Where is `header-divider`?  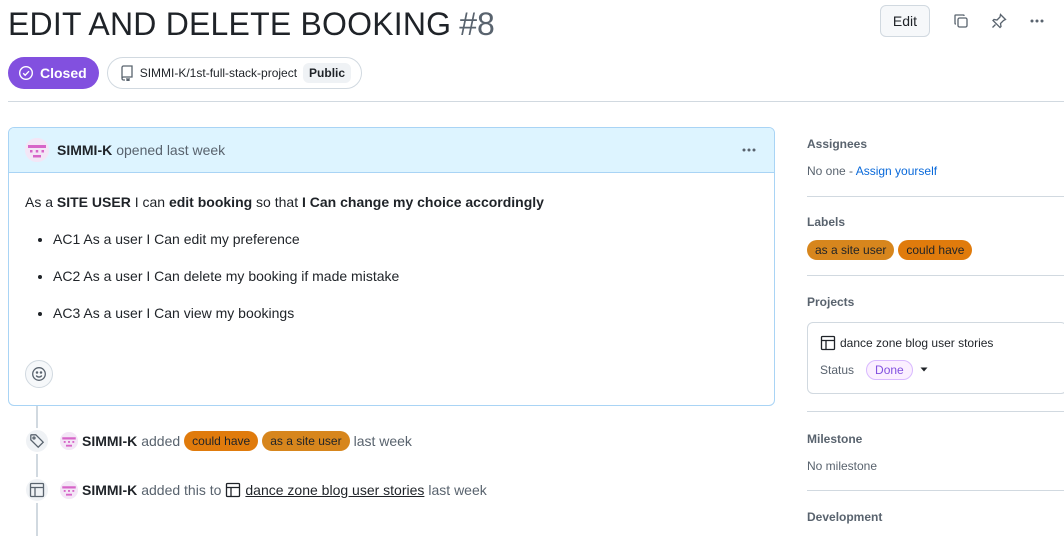 header-divider is located at coordinates (536, 101).